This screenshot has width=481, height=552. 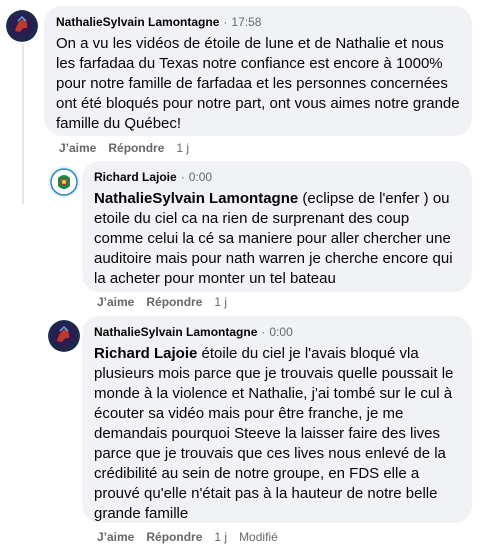 I want to click on comment-actions: J’aime Répondre 1 j Modifié, so click(x=193, y=537).